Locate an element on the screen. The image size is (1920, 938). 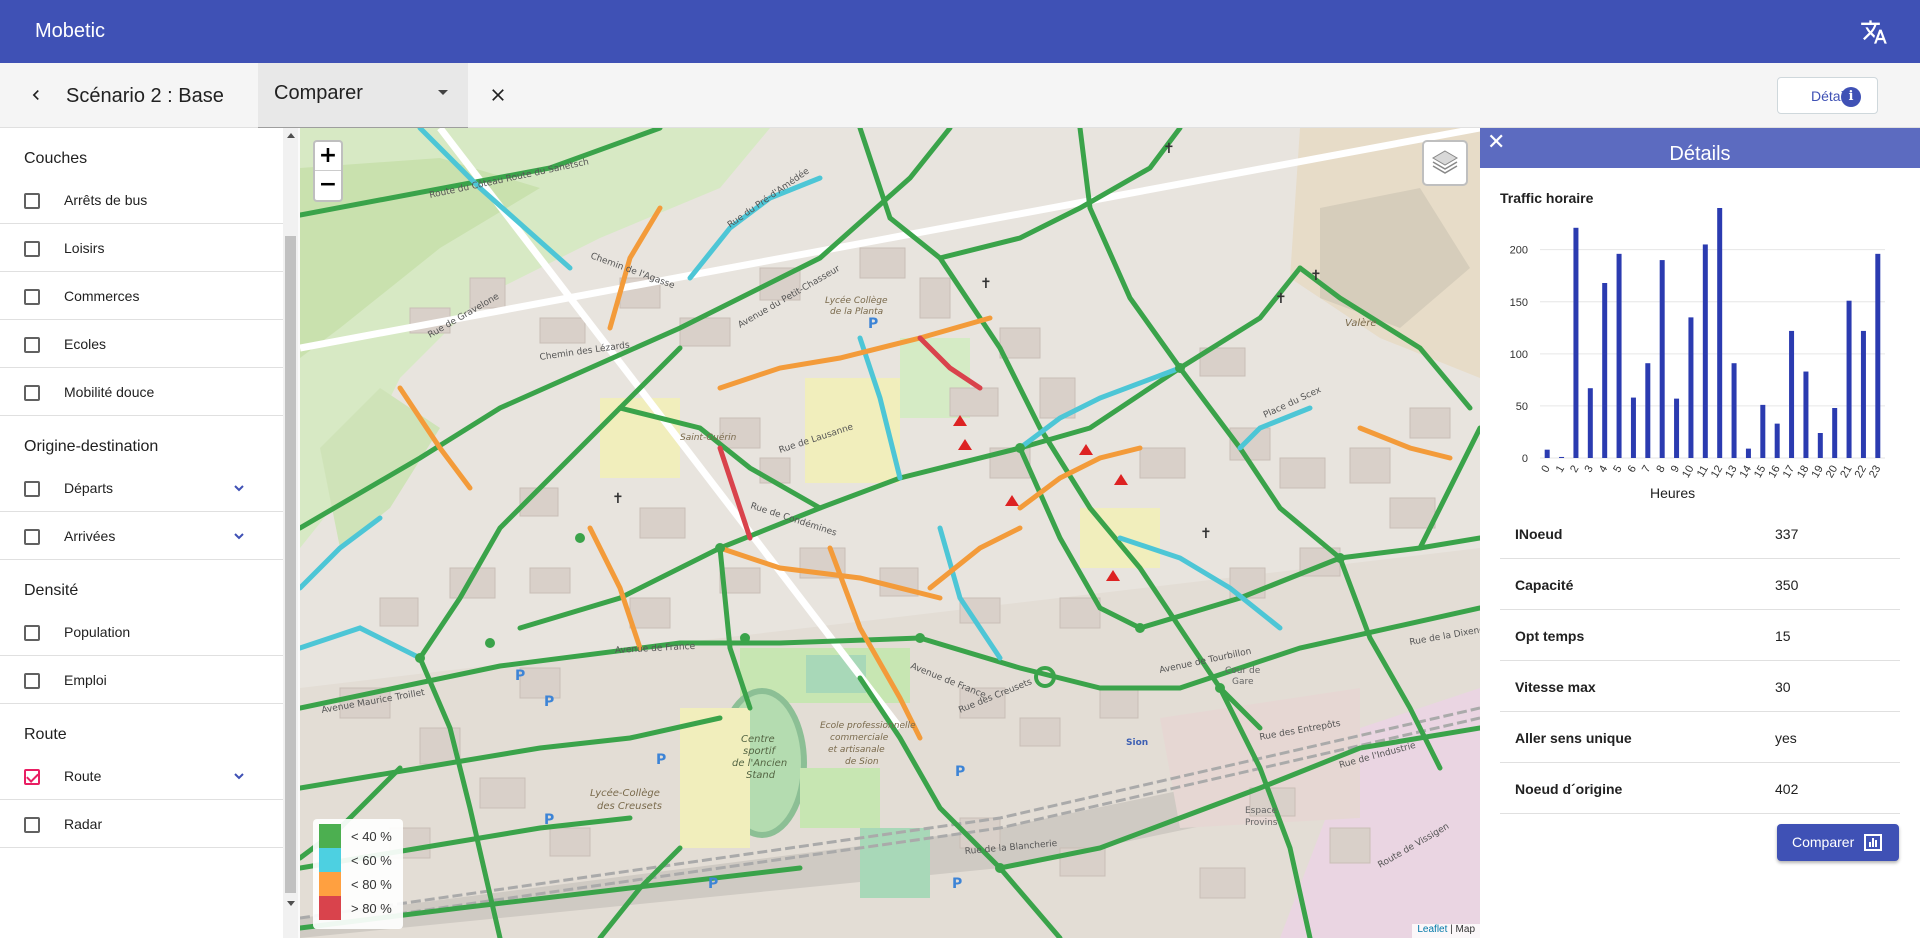
x-tick-label: 16 is located at coordinates (1774, 472).